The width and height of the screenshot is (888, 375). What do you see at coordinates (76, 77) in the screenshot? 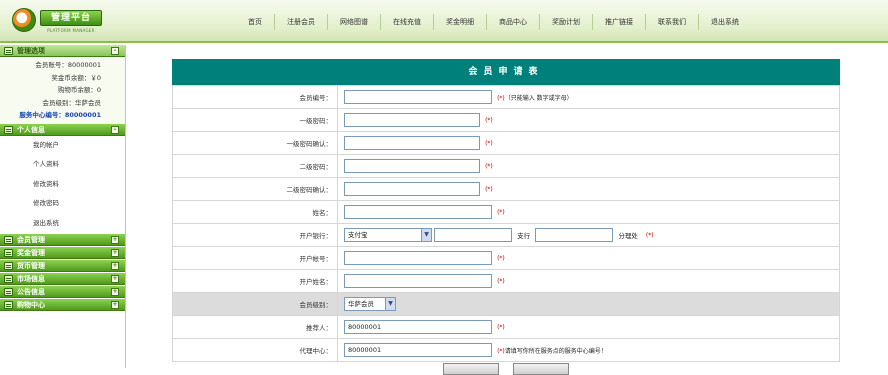
I see `bonus-balance-text: 奖金币余额：￥0` at bounding box center [76, 77].